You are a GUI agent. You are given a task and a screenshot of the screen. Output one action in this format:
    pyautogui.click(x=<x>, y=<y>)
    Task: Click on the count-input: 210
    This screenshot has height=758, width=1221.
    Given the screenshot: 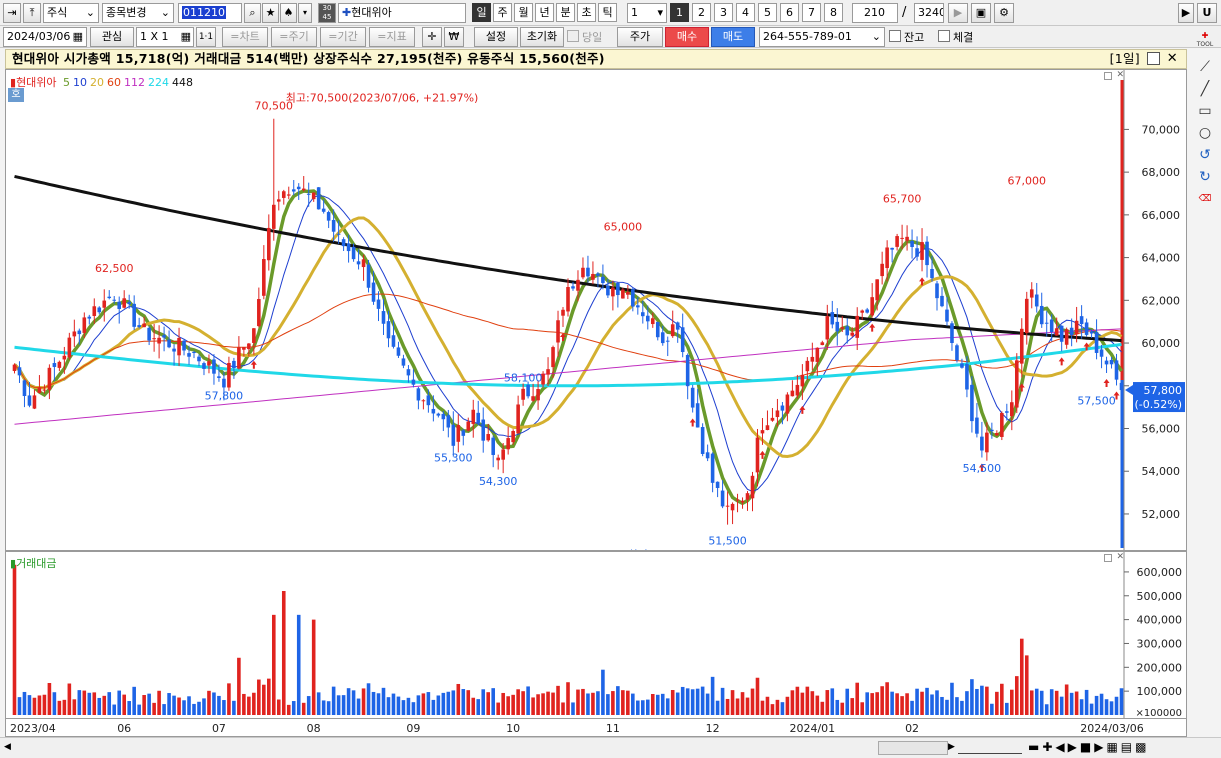 What is the action you would take?
    pyautogui.click(x=875, y=13)
    